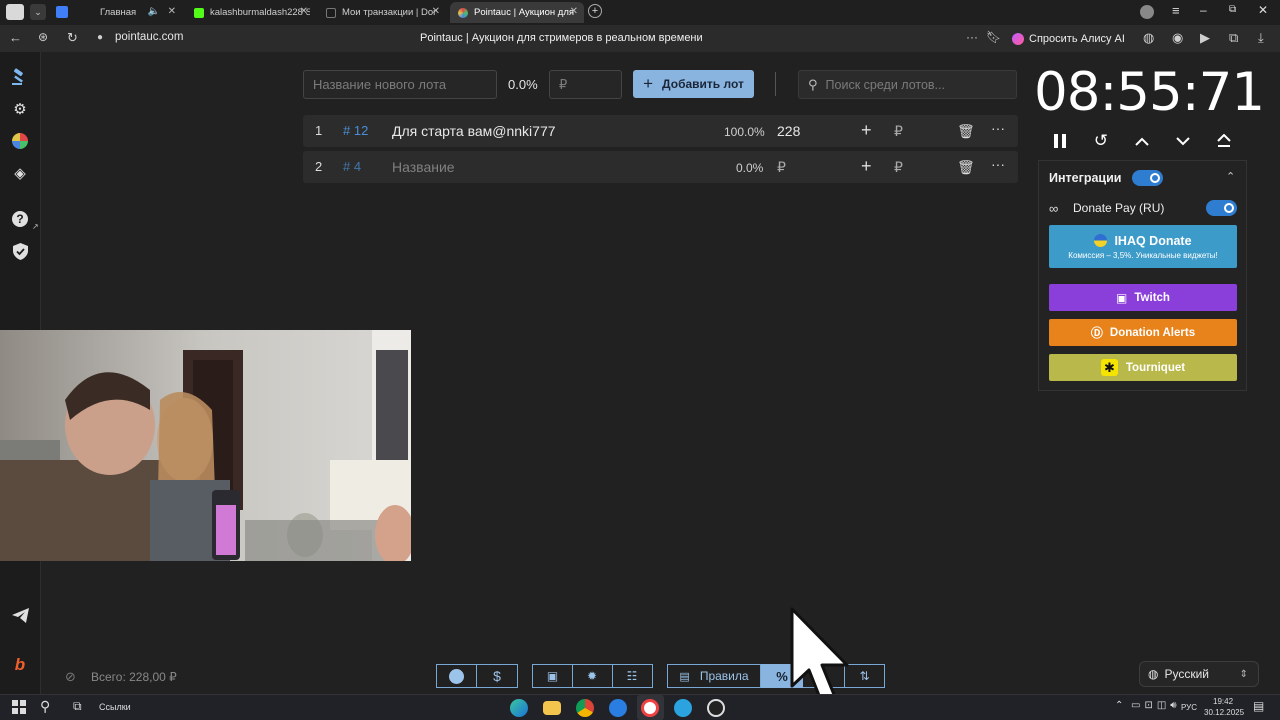 The height and width of the screenshot is (720, 1280). Describe the element at coordinates (20, 141) in the screenshot. I see `wheel-icon` at that location.